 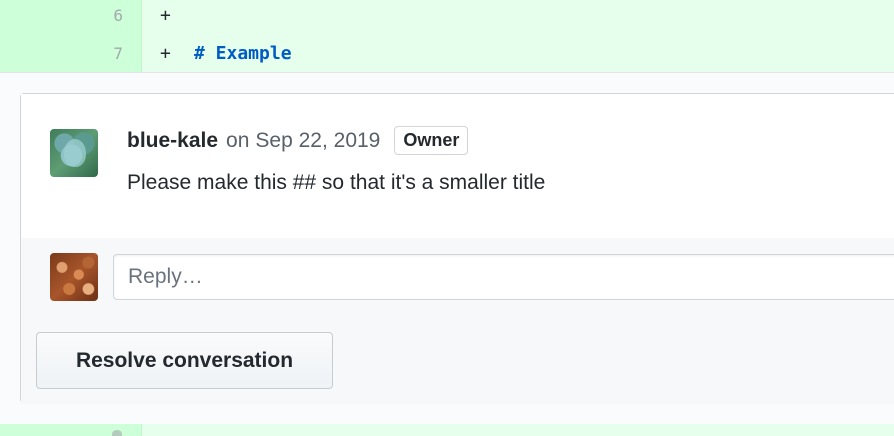 I want to click on author-name: blue-kale, so click(x=172, y=141).